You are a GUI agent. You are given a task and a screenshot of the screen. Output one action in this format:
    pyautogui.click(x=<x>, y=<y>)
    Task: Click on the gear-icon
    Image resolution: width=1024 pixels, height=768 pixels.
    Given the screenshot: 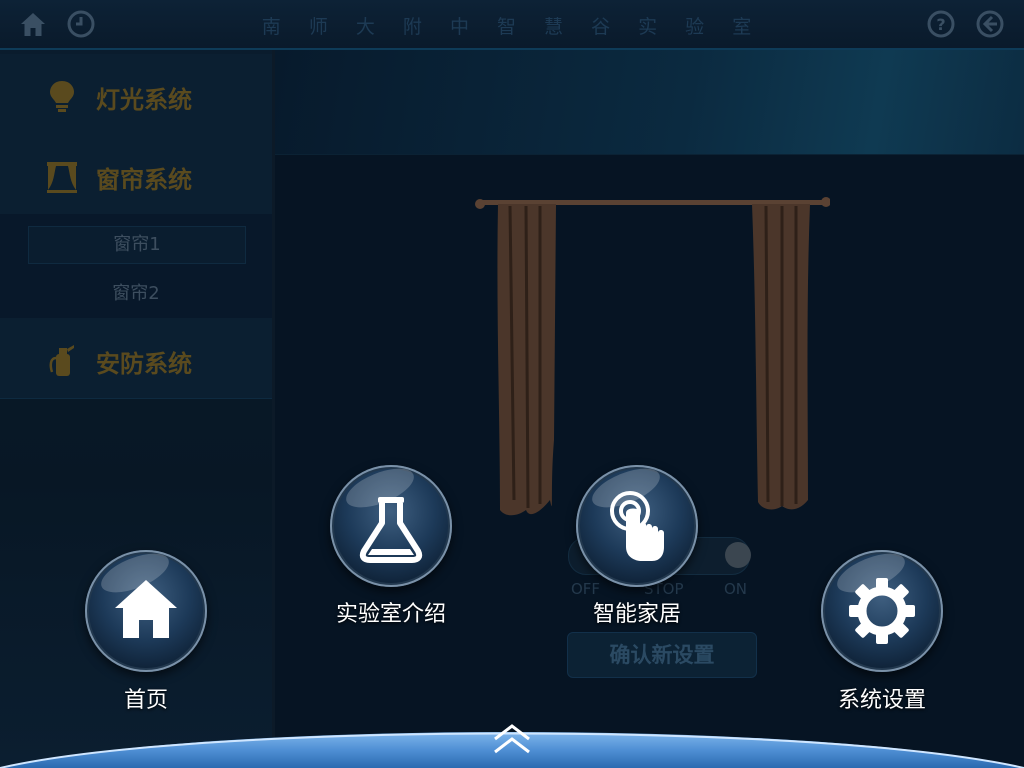 What is the action you would take?
    pyautogui.click(x=882, y=611)
    